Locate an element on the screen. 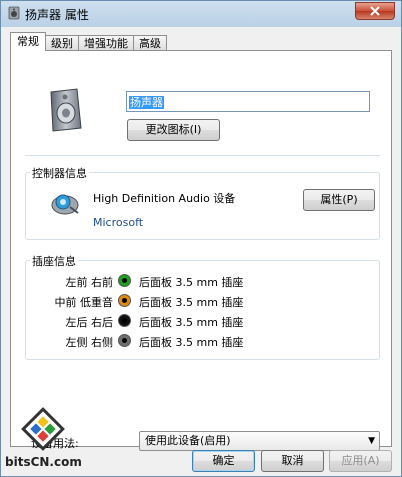  properties-button: 属性(P) is located at coordinates (339, 200).